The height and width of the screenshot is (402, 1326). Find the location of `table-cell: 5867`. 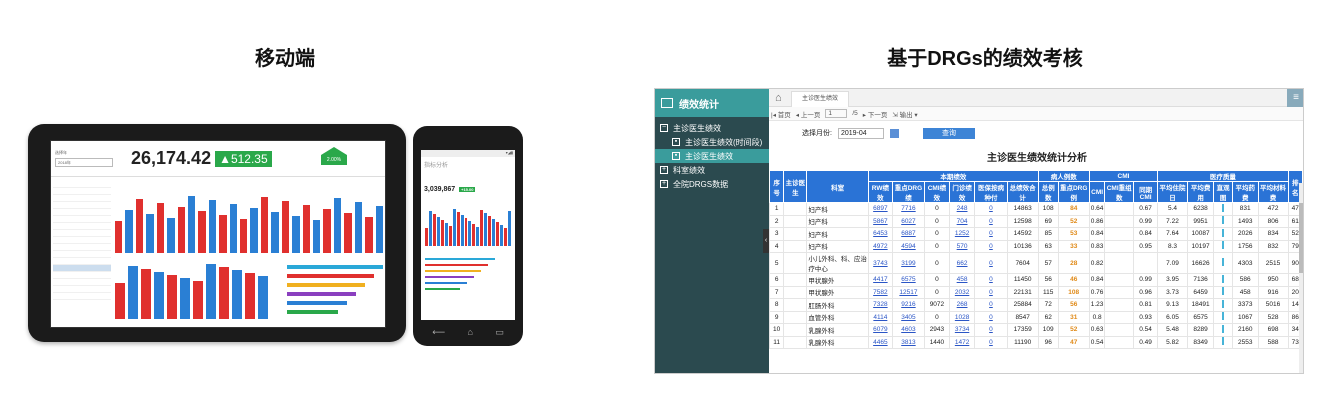

table-cell: 5867 is located at coordinates (880, 221).